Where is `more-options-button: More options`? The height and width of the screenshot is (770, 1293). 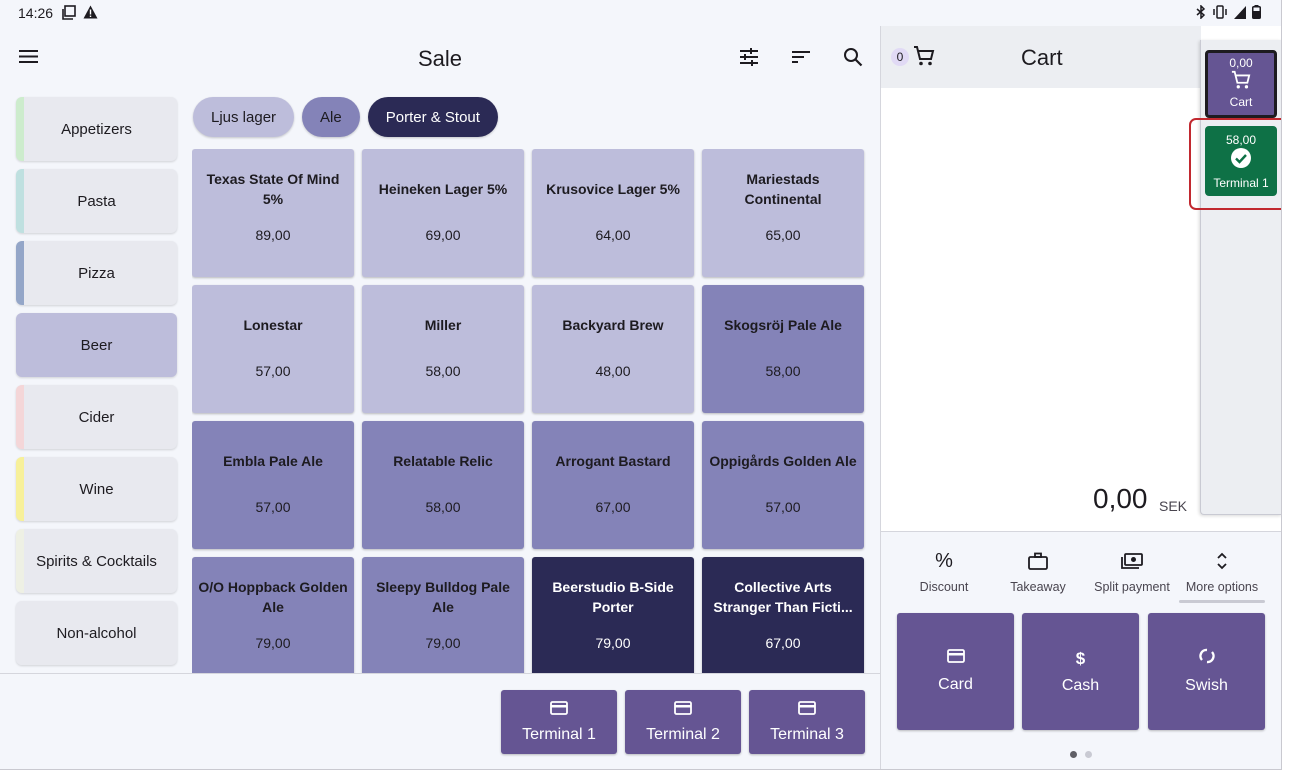
more-options-button: More options is located at coordinates (1222, 574).